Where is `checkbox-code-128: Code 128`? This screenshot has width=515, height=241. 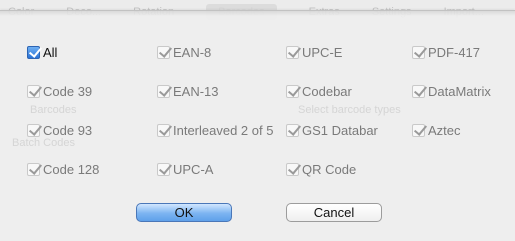 checkbox-code-128: Code 128 is located at coordinates (63, 169).